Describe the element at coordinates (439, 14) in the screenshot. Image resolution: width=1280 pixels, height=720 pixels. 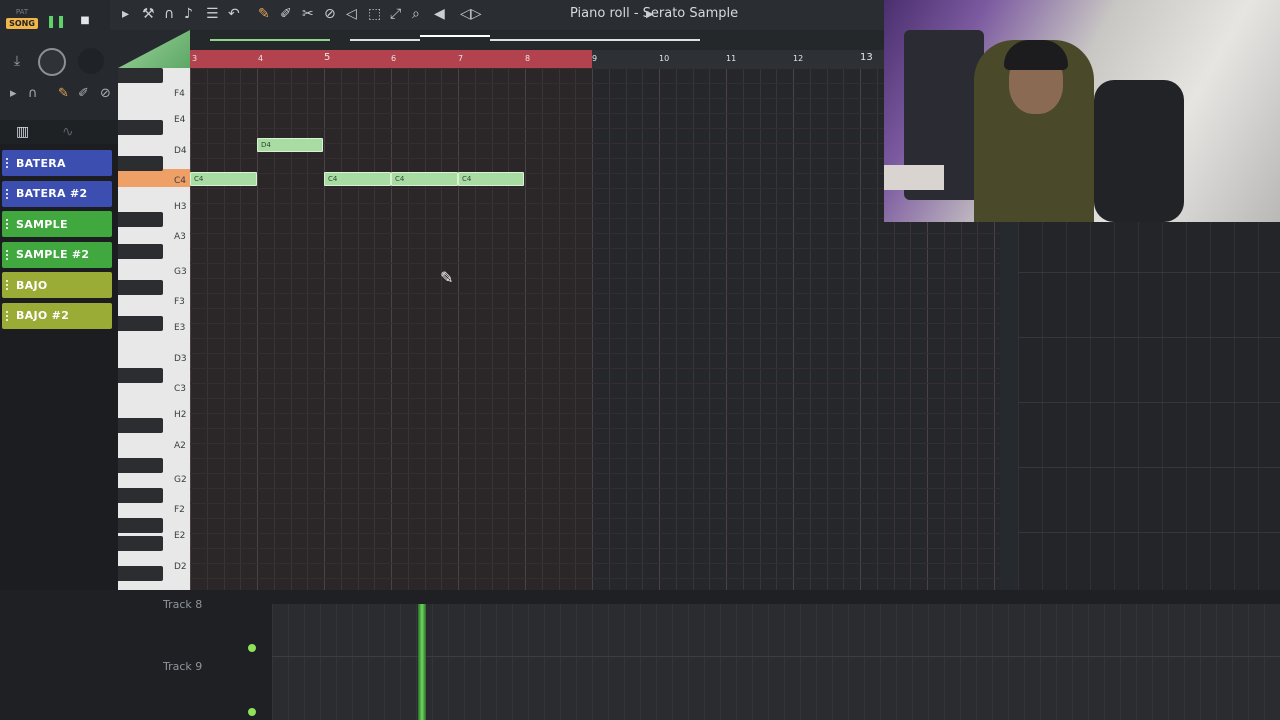
I see `speaker-icon: ◀` at that location.